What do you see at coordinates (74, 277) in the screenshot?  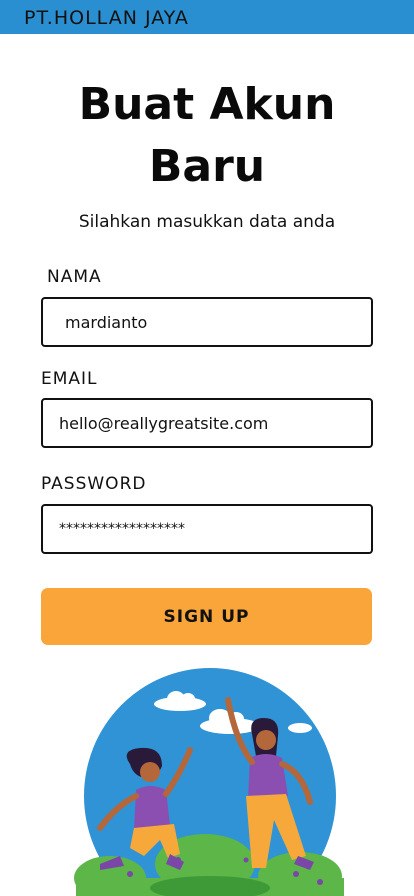 I see `name-label: NAMA` at bounding box center [74, 277].